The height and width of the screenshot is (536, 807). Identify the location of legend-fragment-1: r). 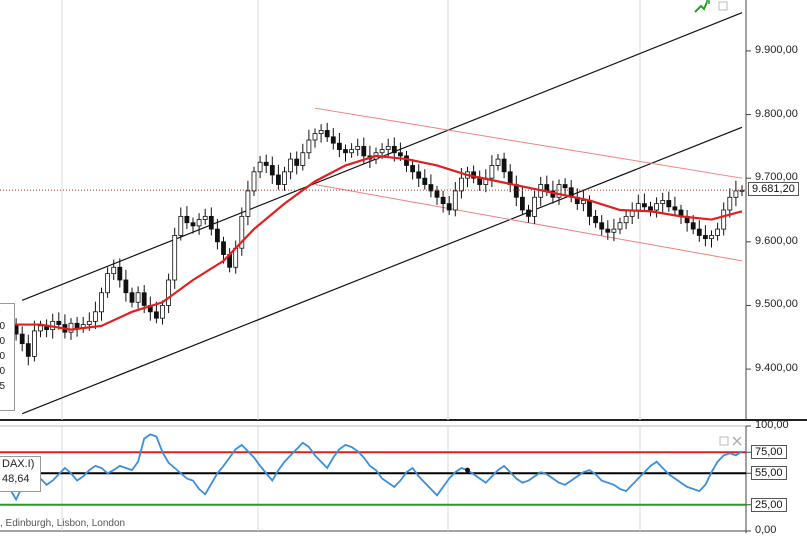
(7, 311).